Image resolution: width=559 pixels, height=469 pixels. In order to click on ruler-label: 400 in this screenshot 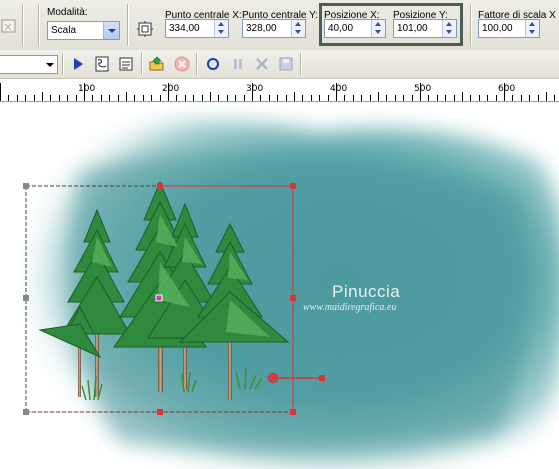, I will do `click(339, 89)`.